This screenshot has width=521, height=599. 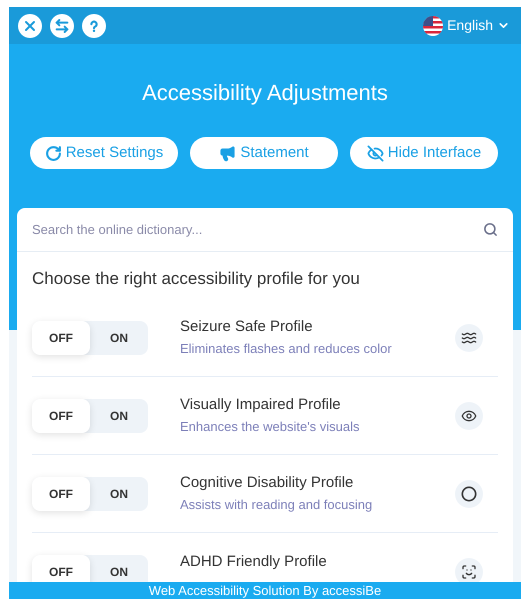 I want to click on search-icon, so click(x=490, y=229).